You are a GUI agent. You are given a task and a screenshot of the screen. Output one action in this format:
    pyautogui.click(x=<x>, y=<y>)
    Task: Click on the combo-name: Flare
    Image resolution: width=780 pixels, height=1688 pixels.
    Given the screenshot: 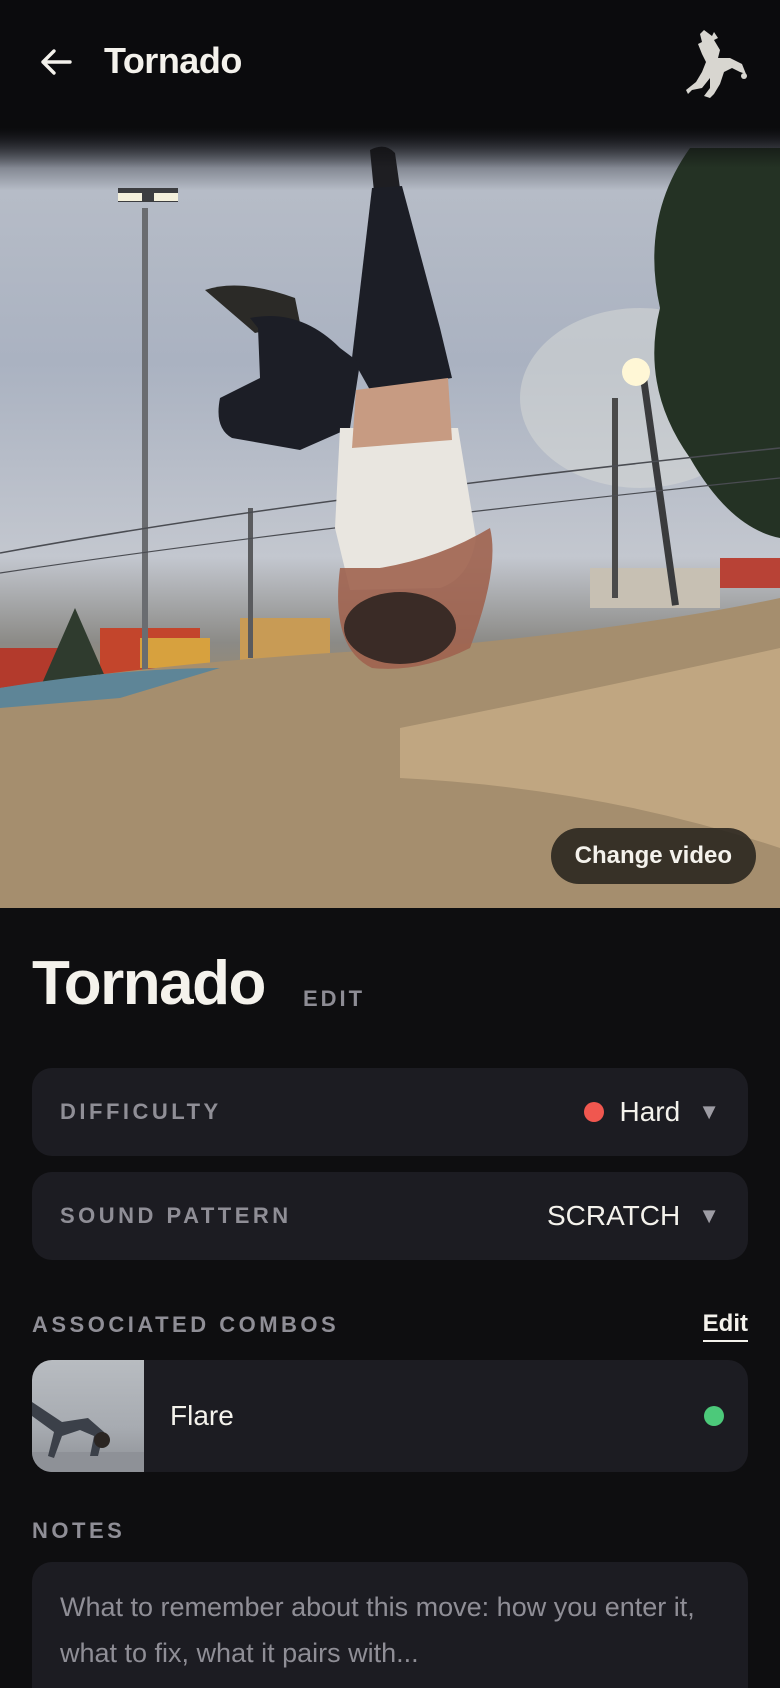 What is the action you would take?
    pyautogui.click(x=202, y=1415)
    